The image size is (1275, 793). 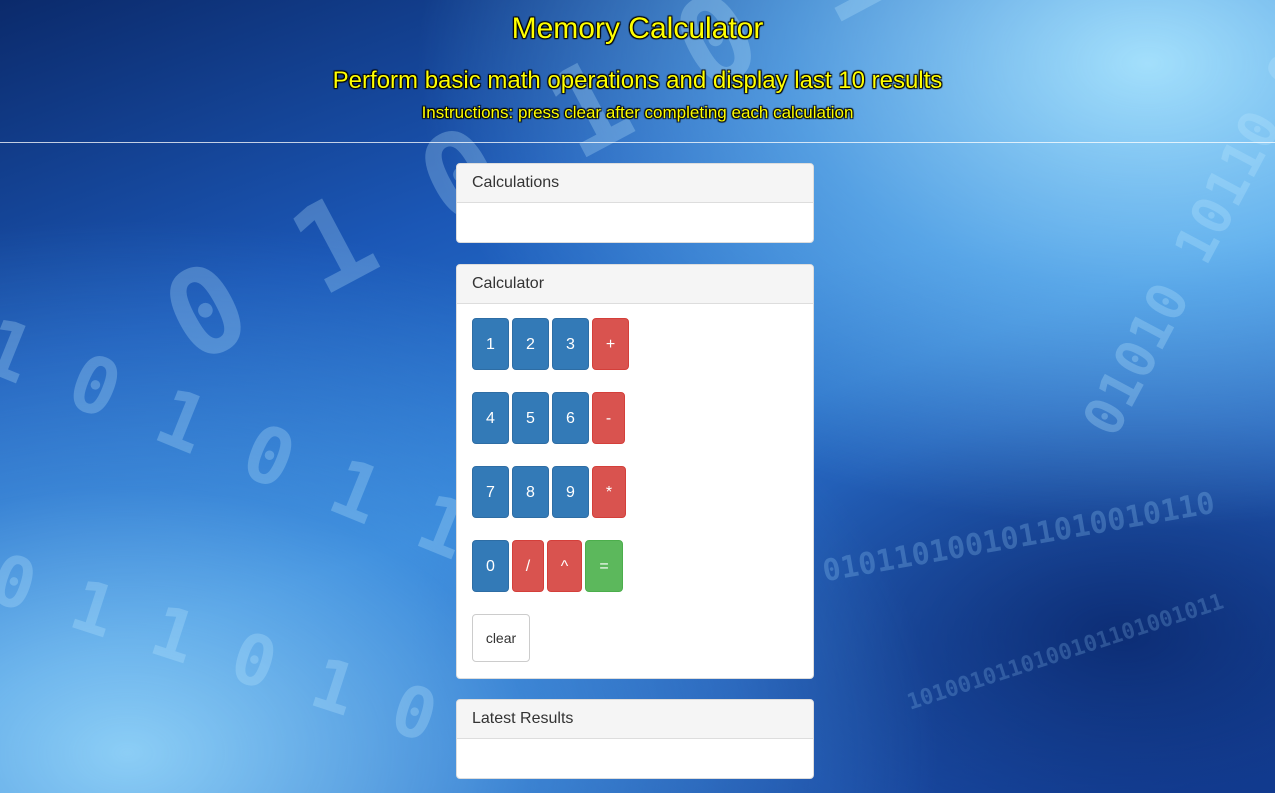 I want to click on key-0-button: 0, so click(x=490, y=566).